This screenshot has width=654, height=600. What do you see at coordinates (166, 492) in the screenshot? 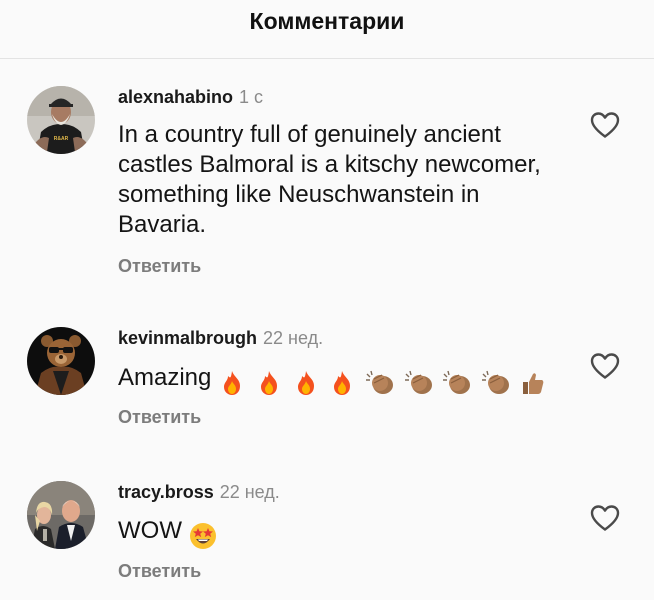
I see `comment-username: tracy.bross` at bounding box center [166, 492].